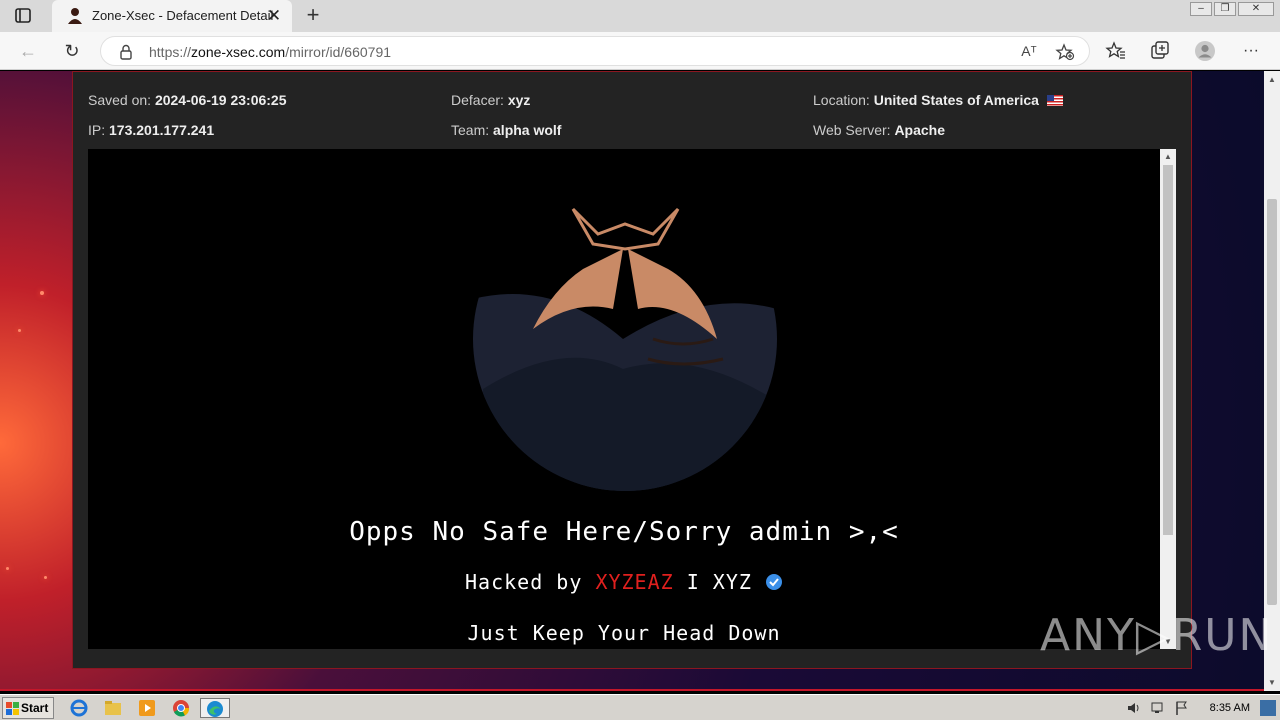 This screenshot has height=720, width=1280. I want to click on tagline: Just Keep Your Head Down, so click(624, 633).